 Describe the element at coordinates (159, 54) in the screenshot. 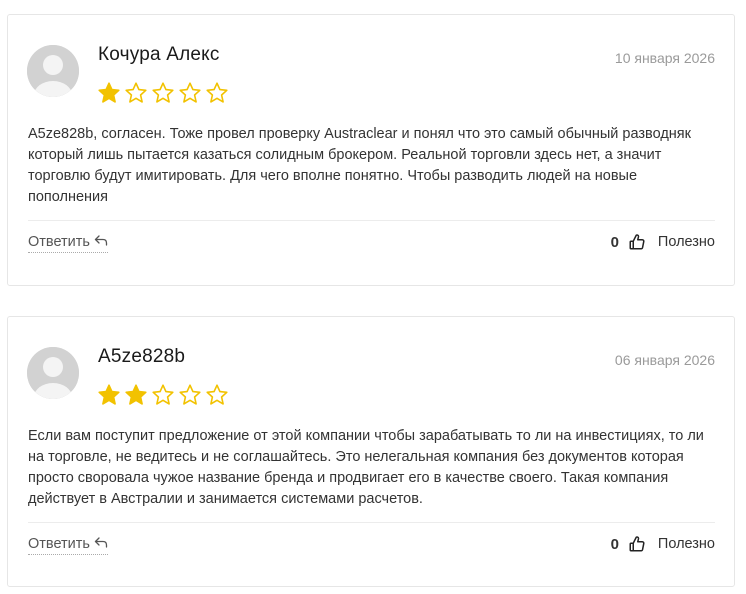

I see `review-author: Кочура Алекс` at that location.